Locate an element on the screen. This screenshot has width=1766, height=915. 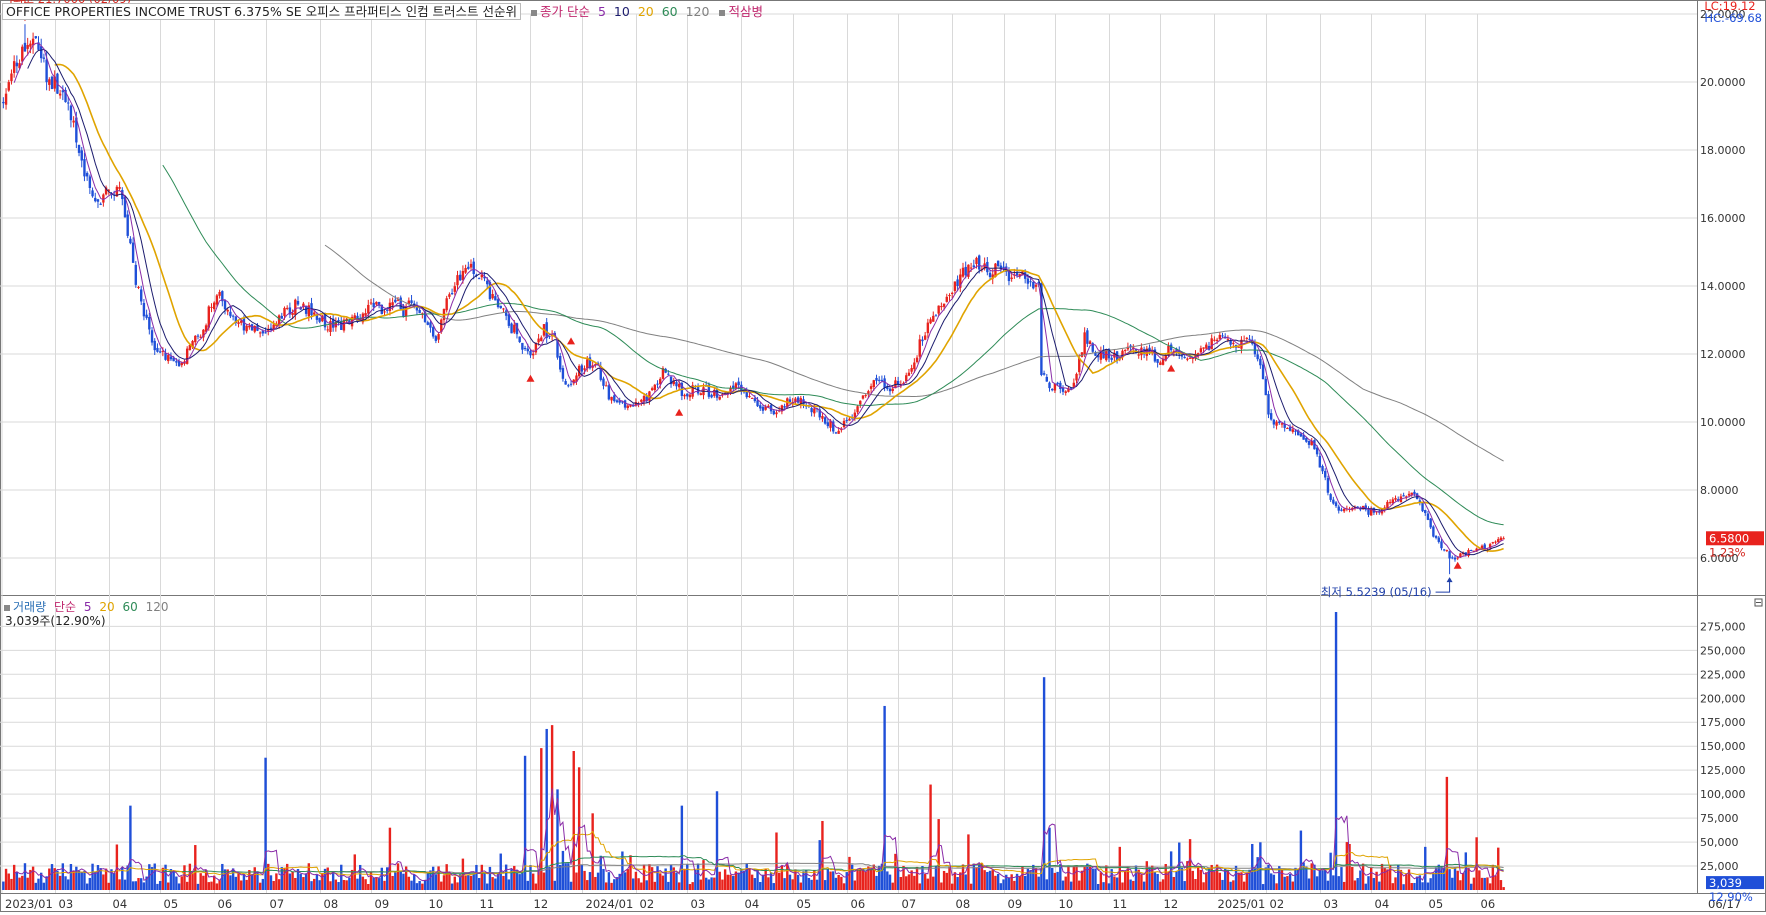
volume-tick-label: 100,000 is located at coordinates (1723, 794).